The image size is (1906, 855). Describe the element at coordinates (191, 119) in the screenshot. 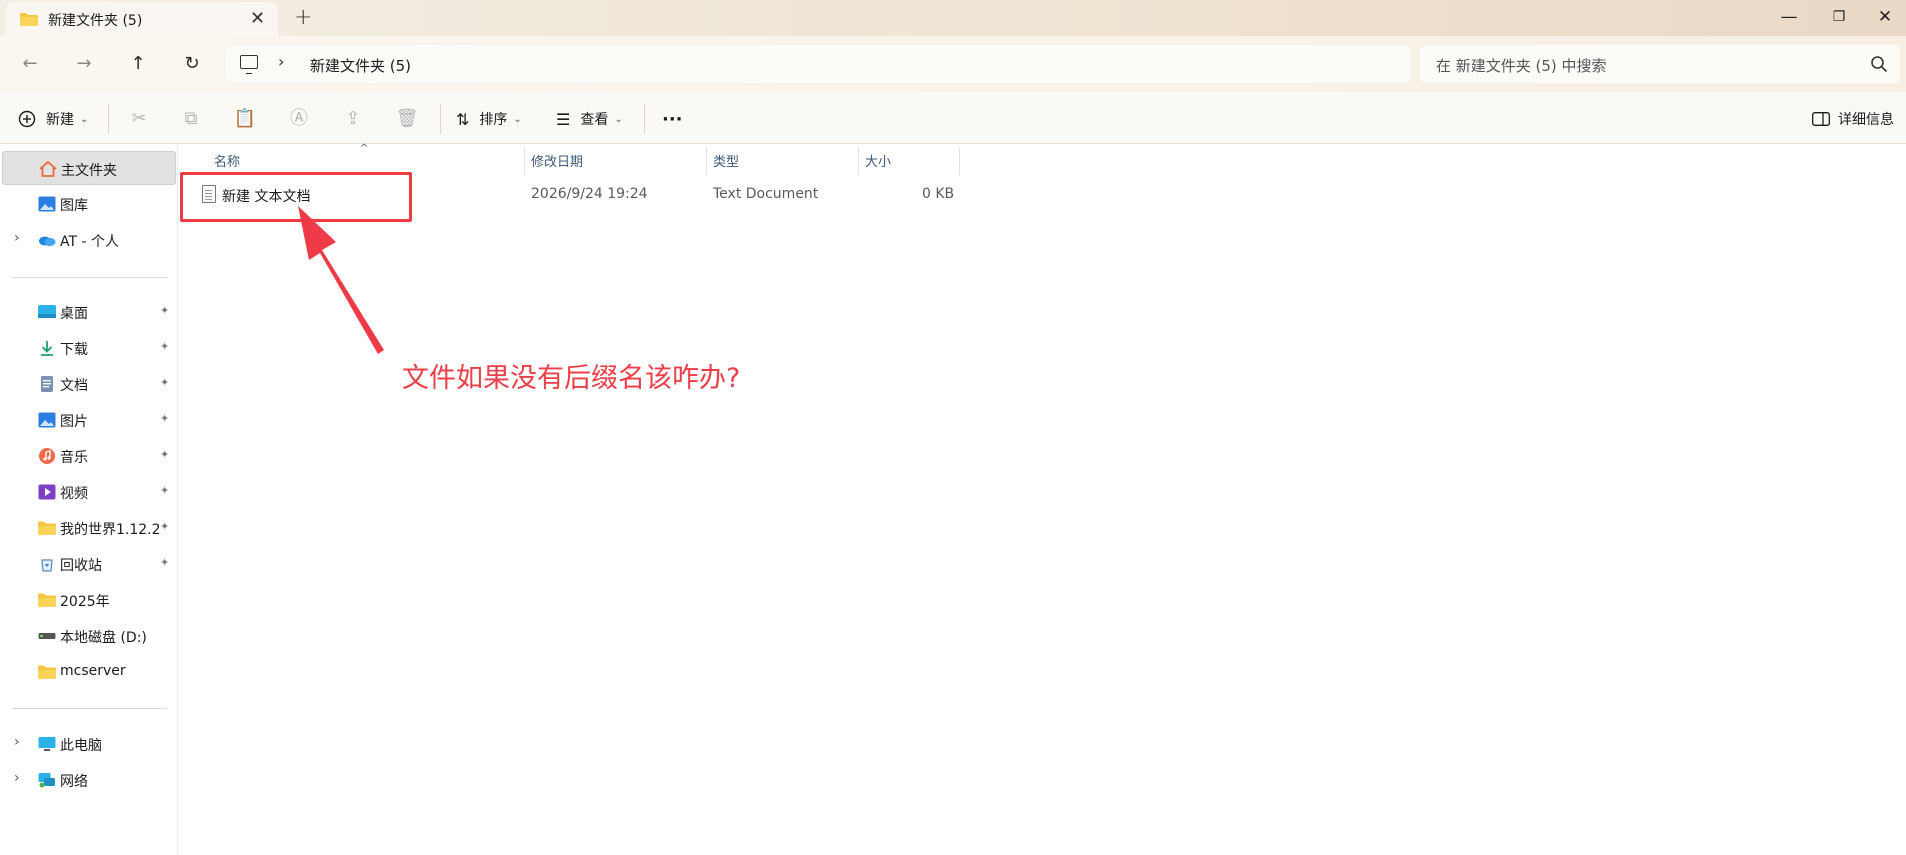

I see `copy-icon: ⧉` at that location.